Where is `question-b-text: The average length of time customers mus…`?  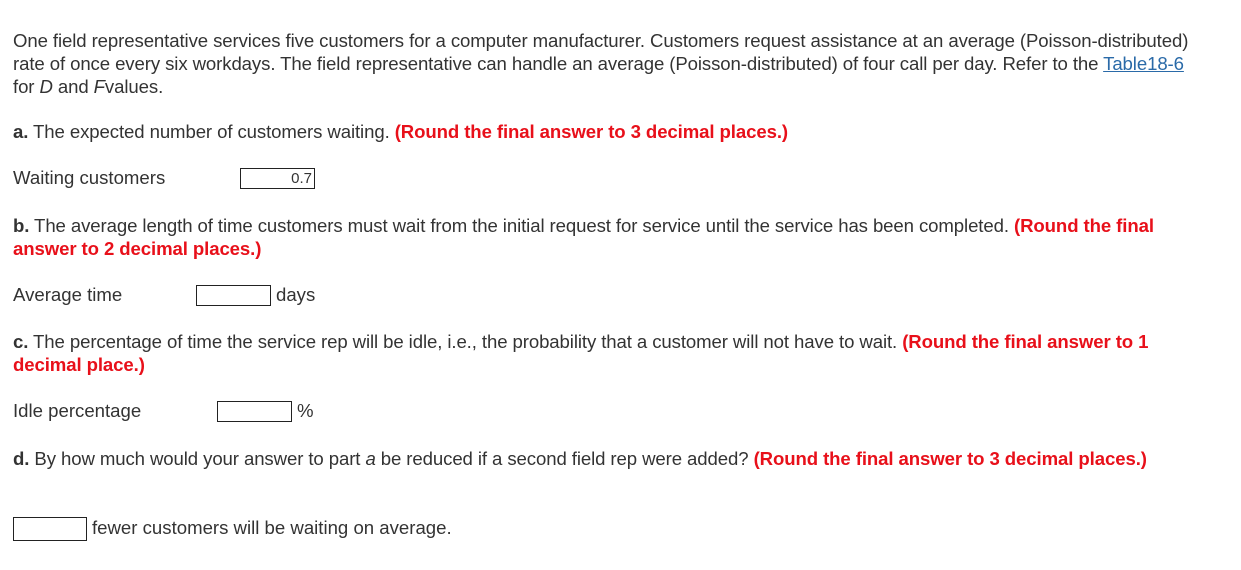 question-b-text: The average length of time customers mus… is located at coordinates (521, 225).